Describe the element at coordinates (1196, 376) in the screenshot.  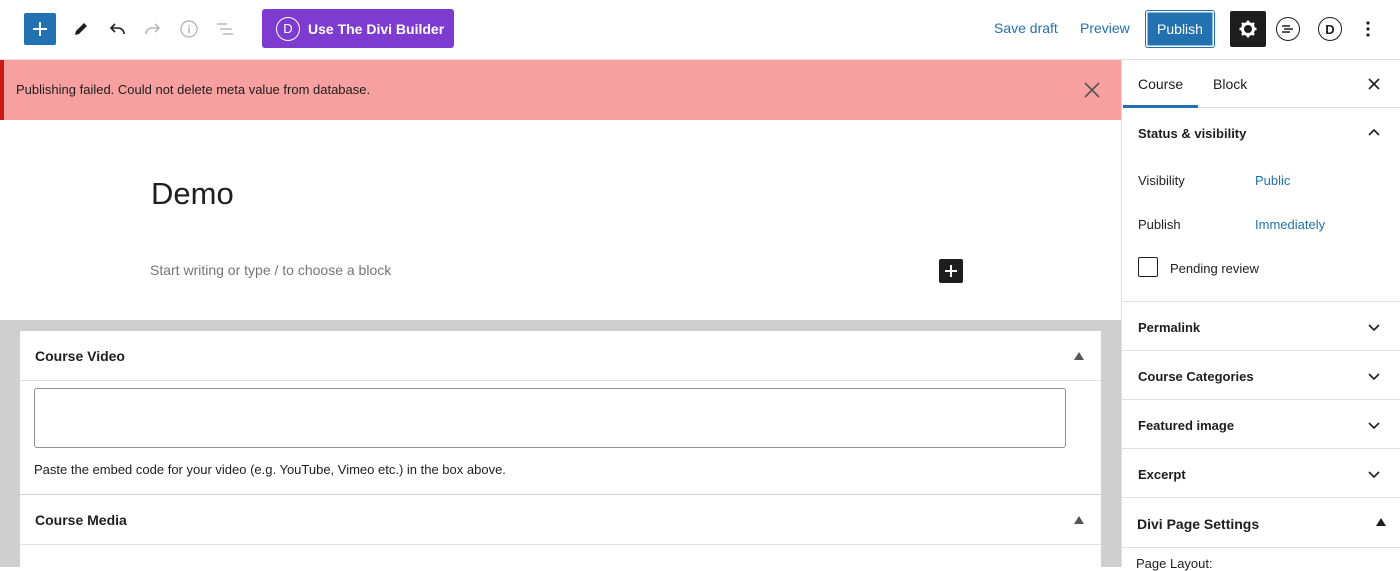
I see `panel-course-categories-title: Course Categories` at that location.